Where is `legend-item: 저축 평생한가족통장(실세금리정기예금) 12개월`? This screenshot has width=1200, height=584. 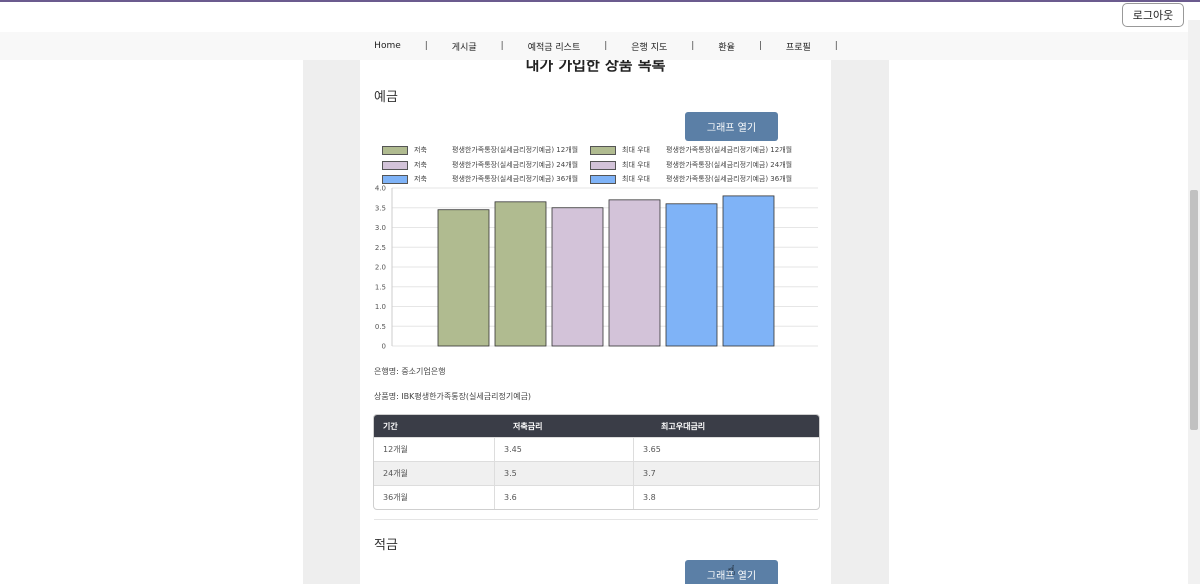
legend-item: 저축 평생한가족통장(실세금리정기예금) 12개월 is located at coordinates (480, 150).